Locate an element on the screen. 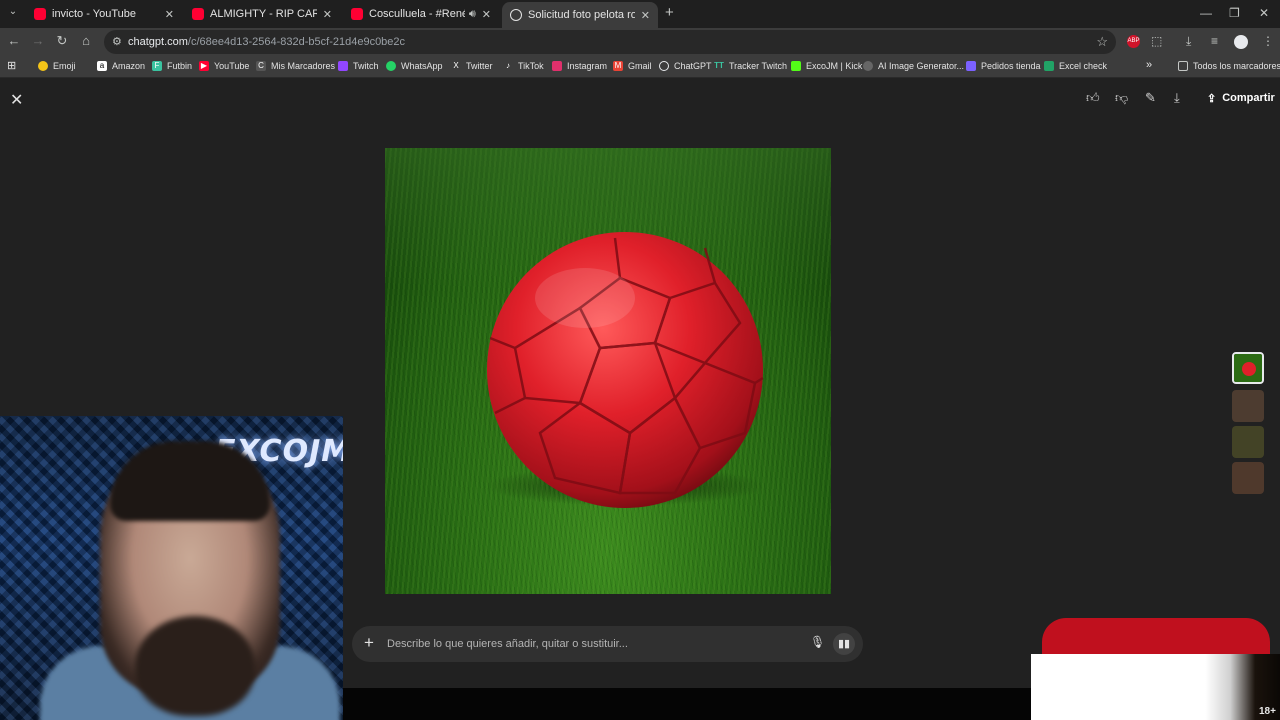 This screenshot has height=720, width=1280. more-bookmarks-icon: » is located at coordinates (1149, 65).